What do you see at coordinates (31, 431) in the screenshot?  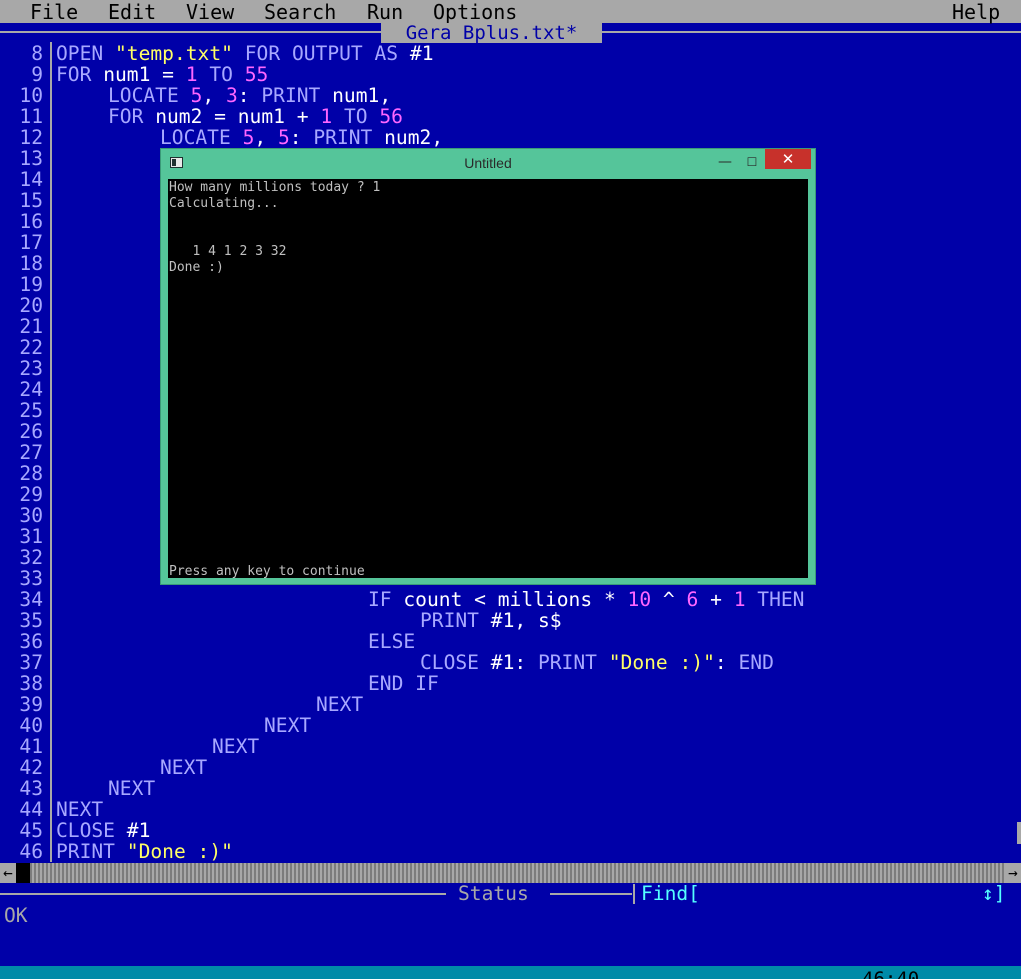 I see `line-number: 26` at bounding box center [31, 431].